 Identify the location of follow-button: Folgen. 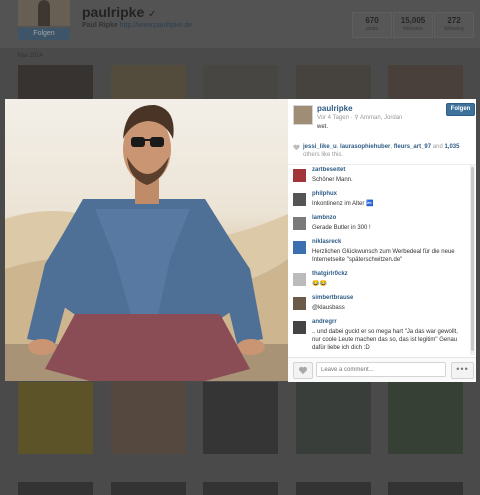
(460, 109).